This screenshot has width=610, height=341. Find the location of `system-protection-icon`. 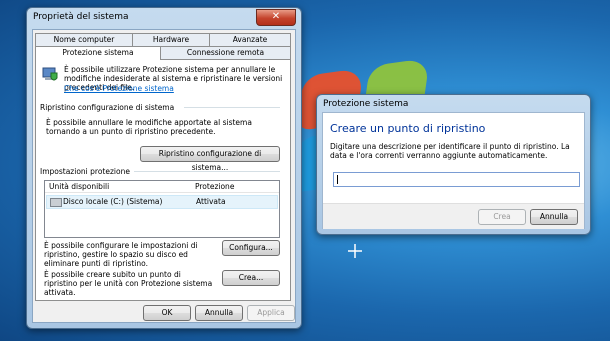

system-protection-icon is located at coordinates (50, 74).